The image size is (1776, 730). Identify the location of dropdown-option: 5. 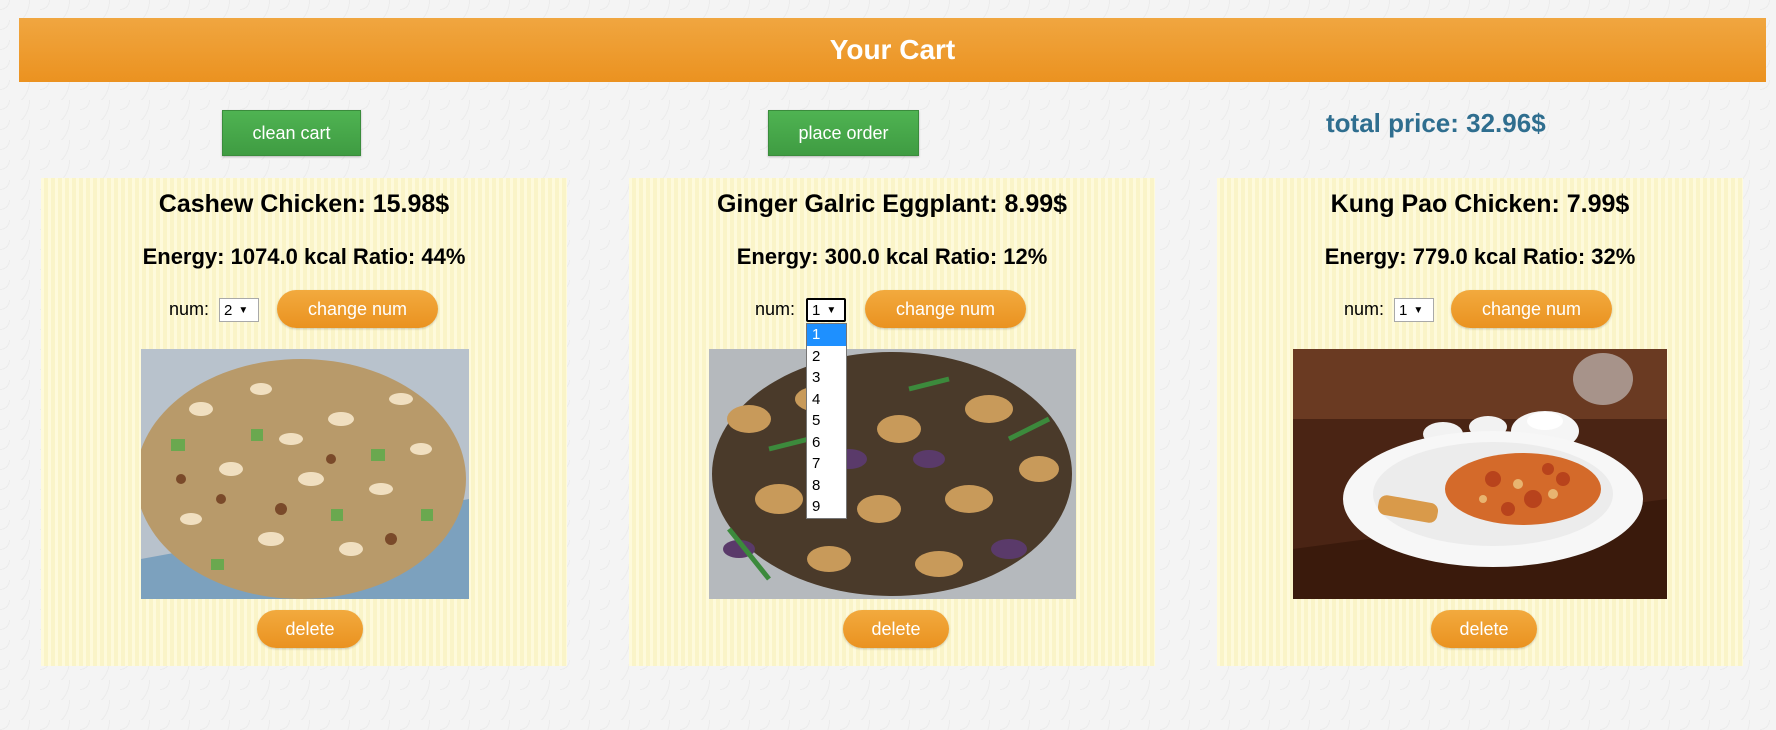
(826, 421).